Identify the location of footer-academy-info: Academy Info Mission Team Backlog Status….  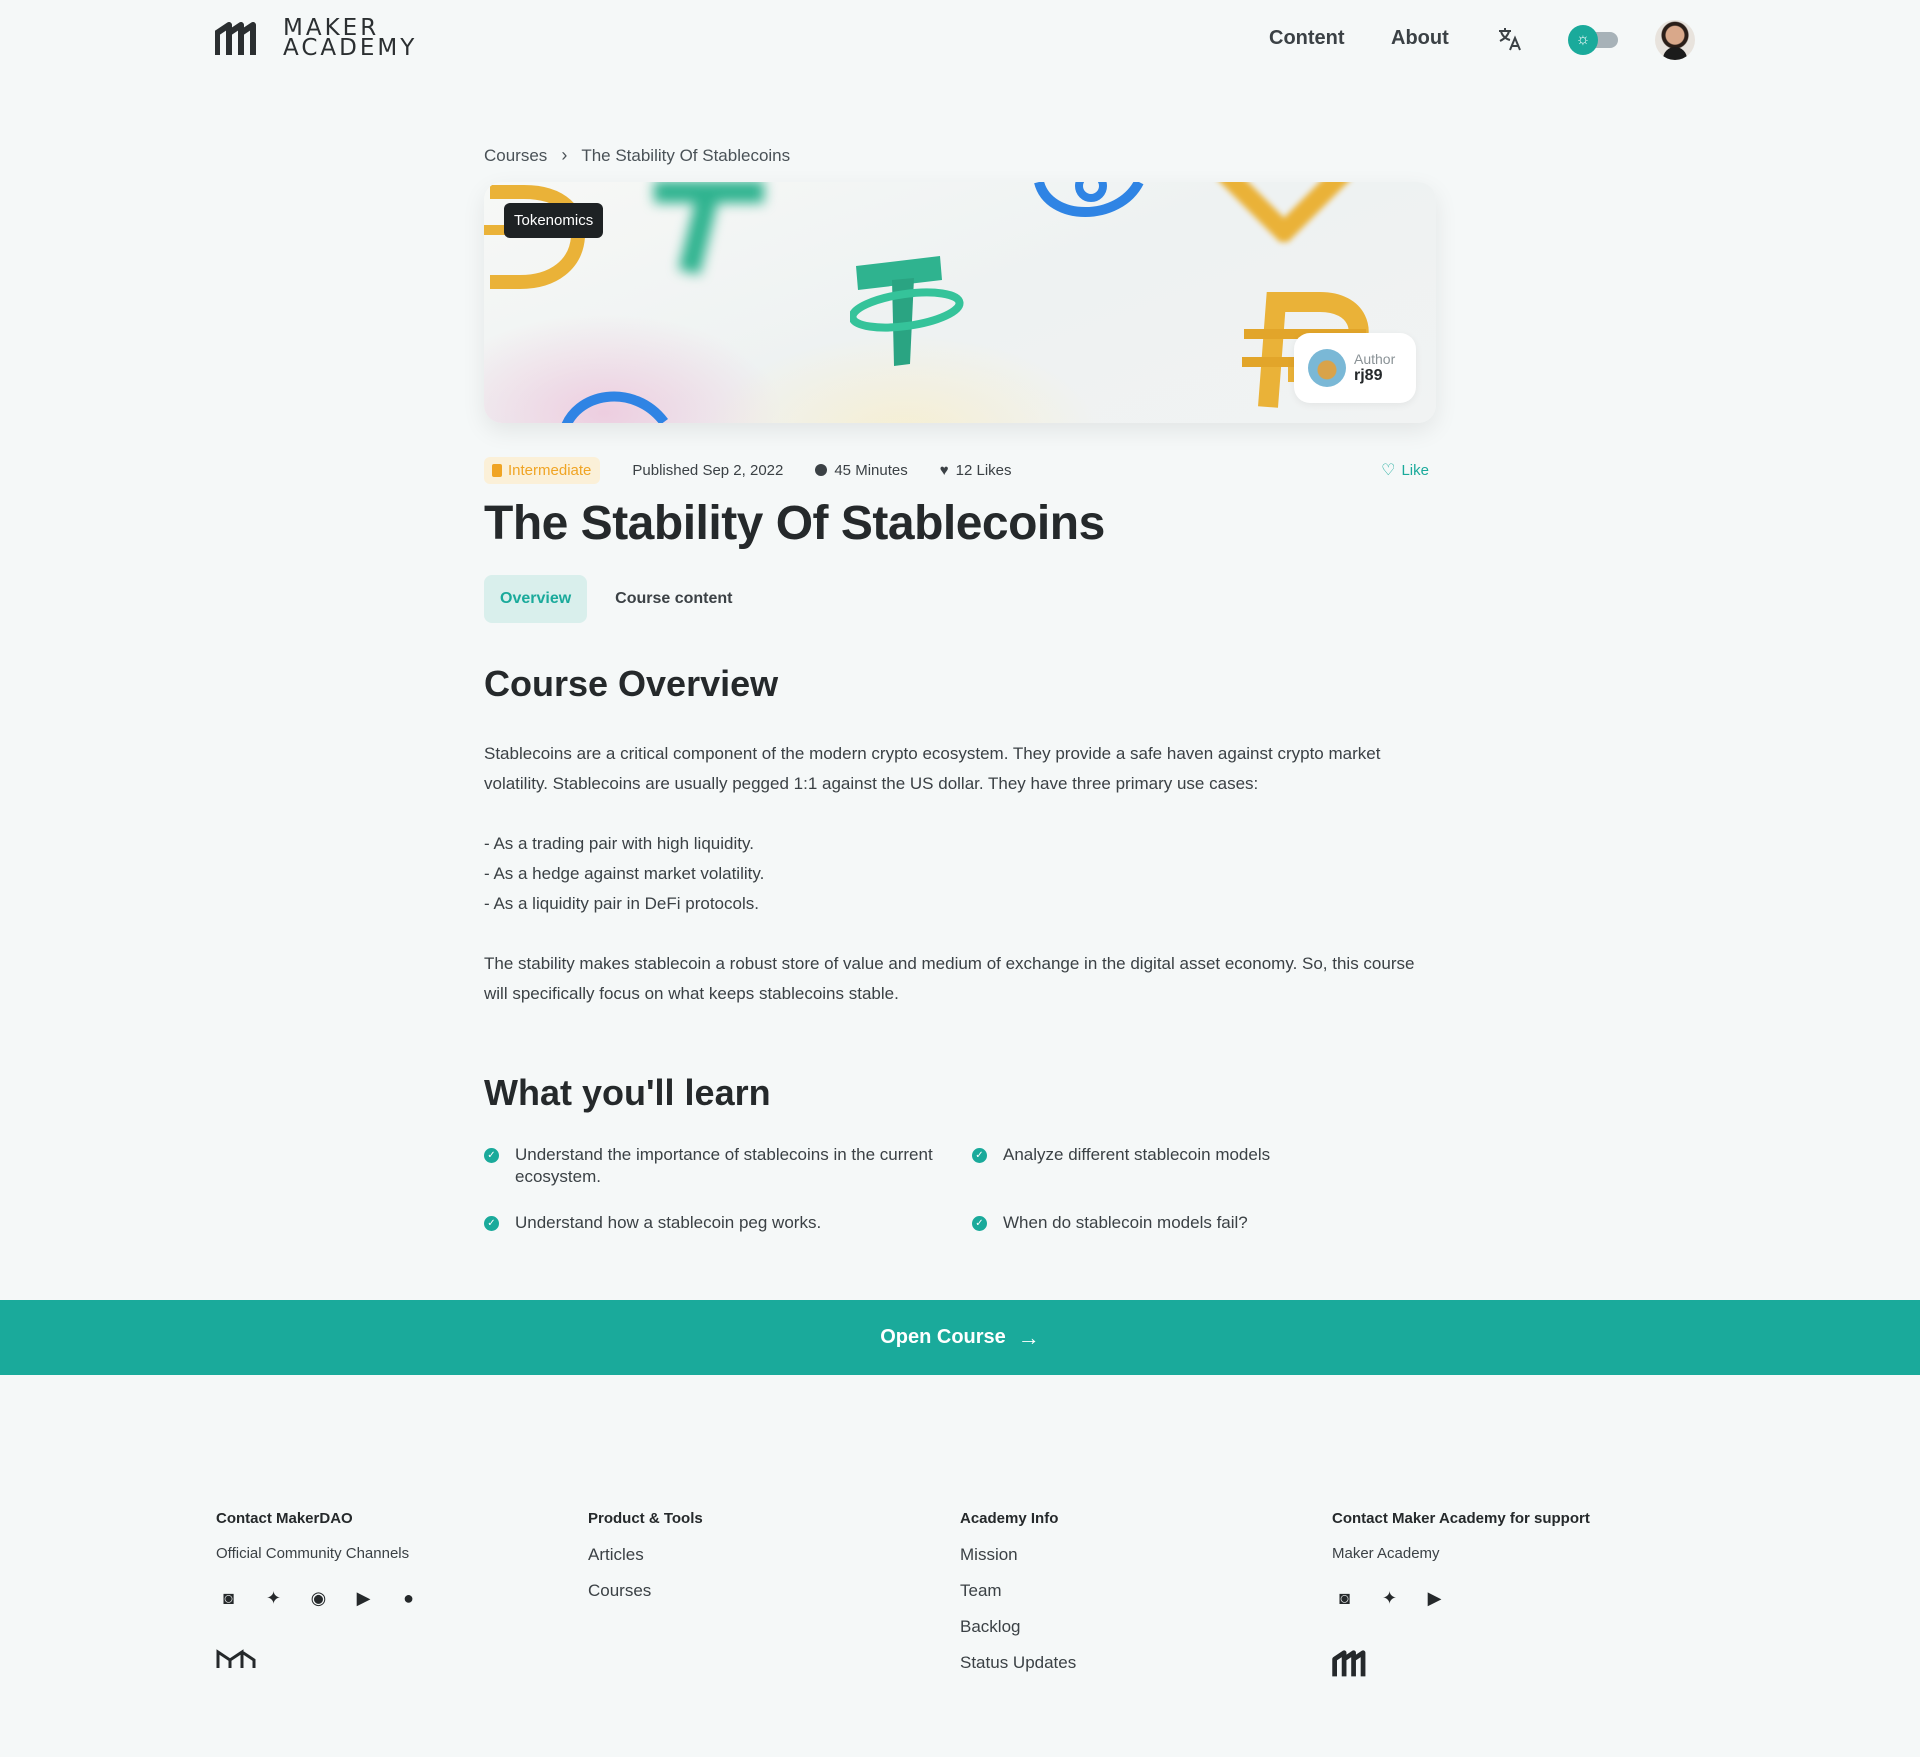
(1018, 1599).